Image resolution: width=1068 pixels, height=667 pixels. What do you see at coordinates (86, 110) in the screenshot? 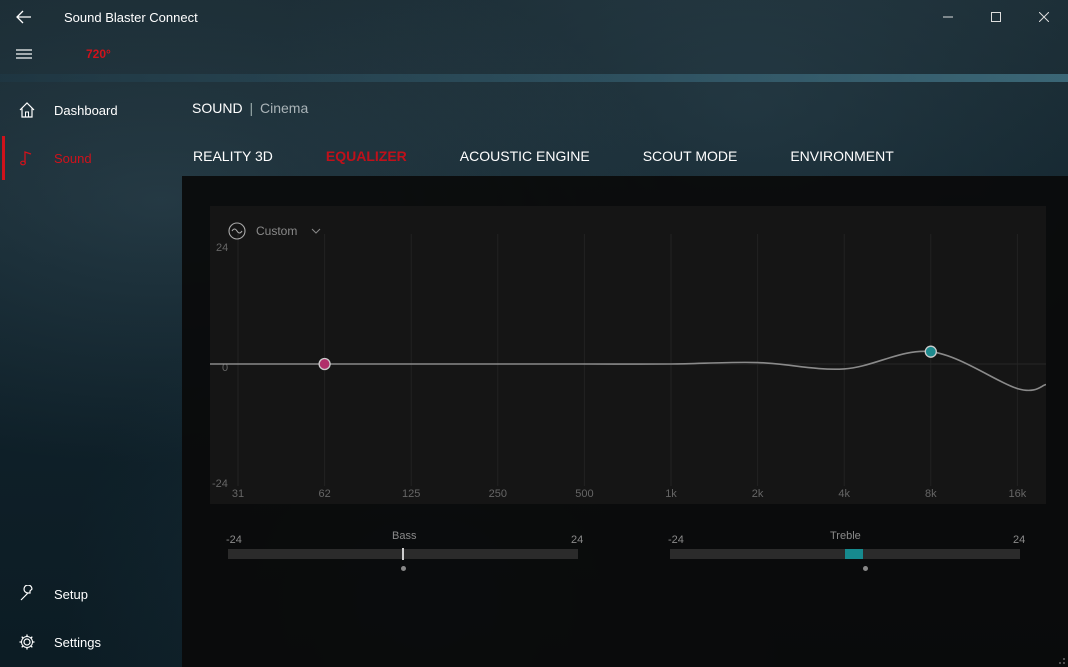
I see `sidebar-item-label: Dashboard` at bounding box center [86, 110].